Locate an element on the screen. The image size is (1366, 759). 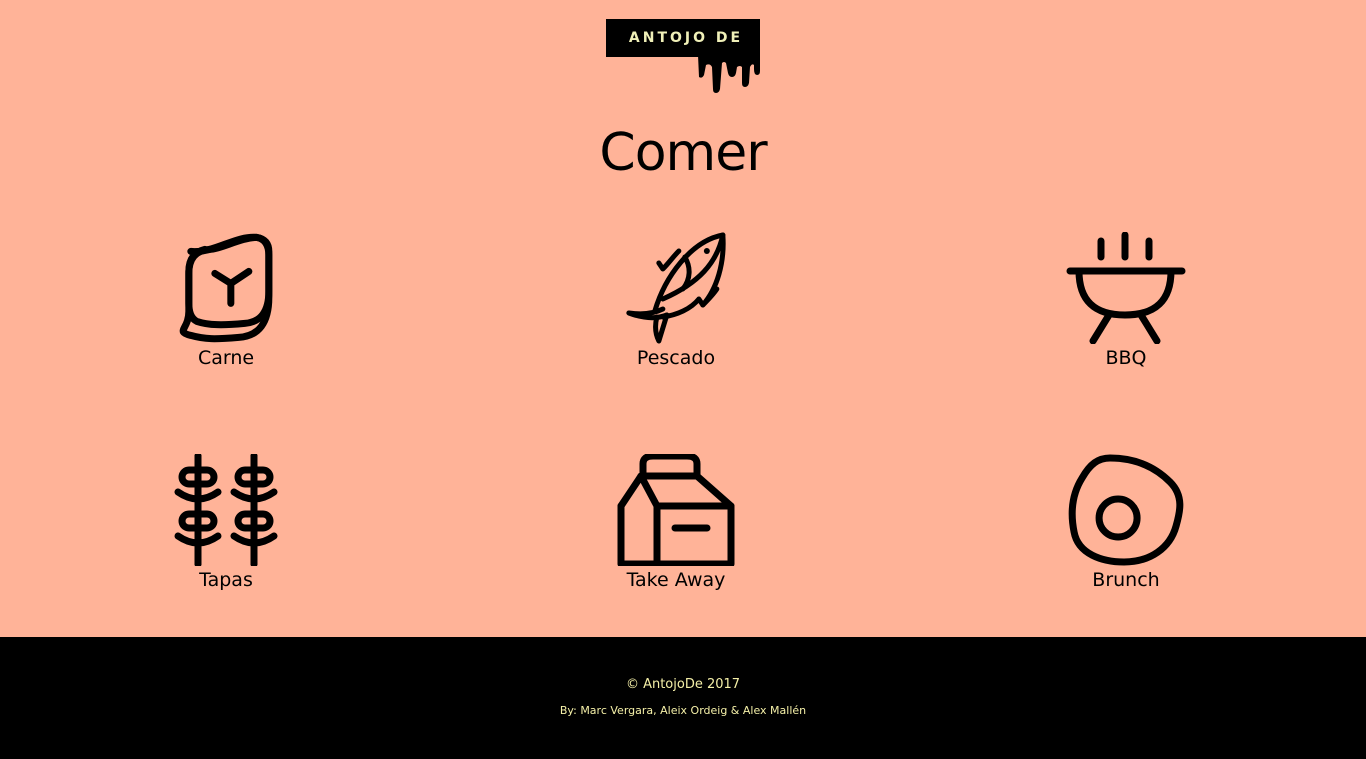
category-carne: Carne is located at coordinates (226, 301).